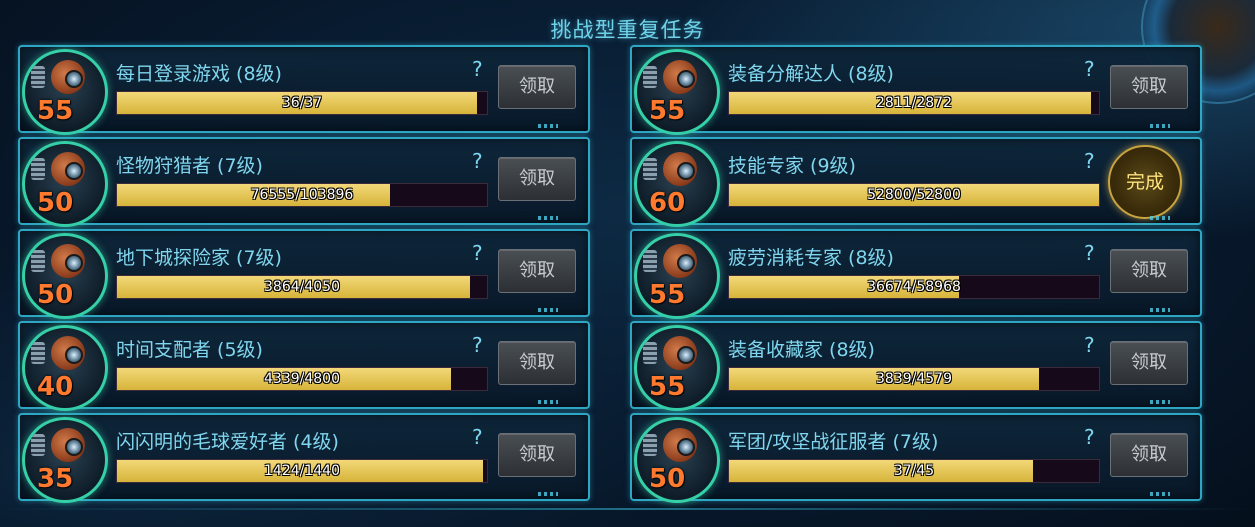 The image size is (1255, 527). I want to click on level-badge: 40, so click(65, 368).